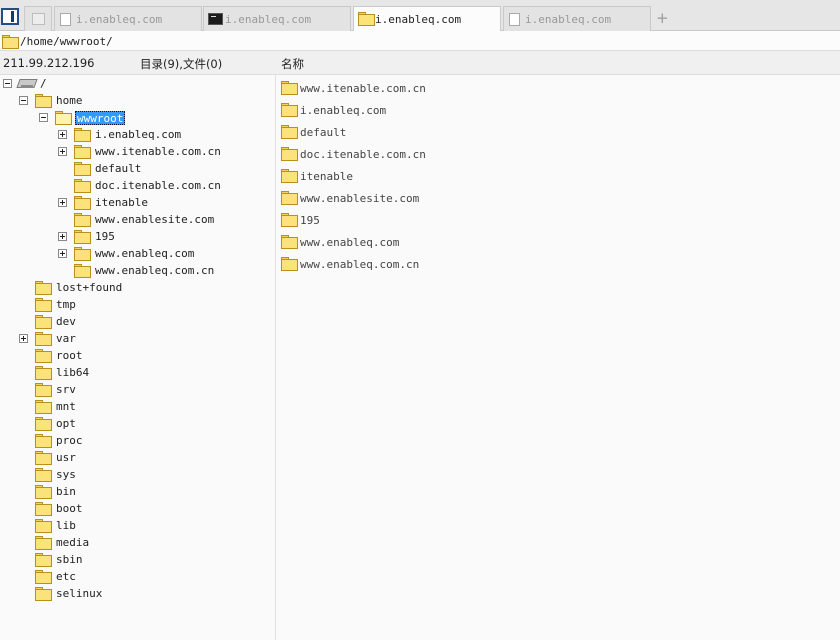 This screenshot has width=840, height=640. I want to click on list-item: www.enableq.com, so click(558, 240).